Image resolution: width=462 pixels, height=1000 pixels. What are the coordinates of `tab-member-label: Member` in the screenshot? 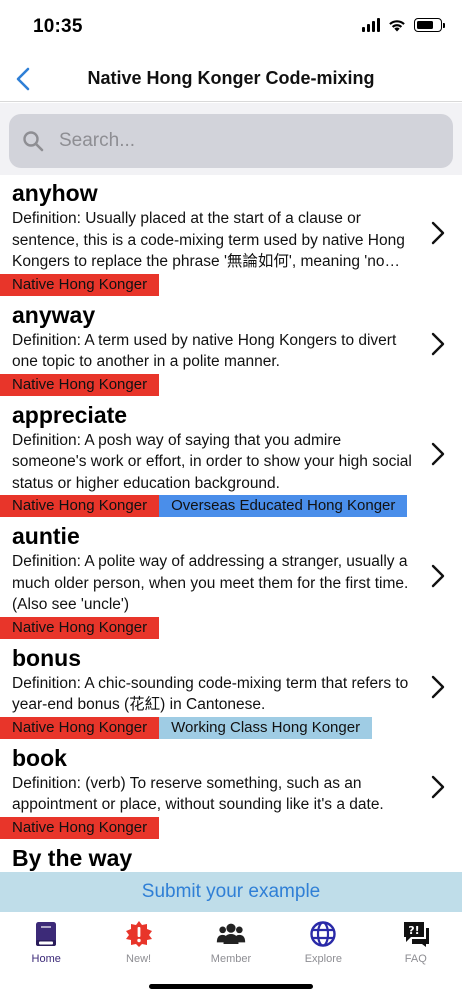 It's located at (231, 959).